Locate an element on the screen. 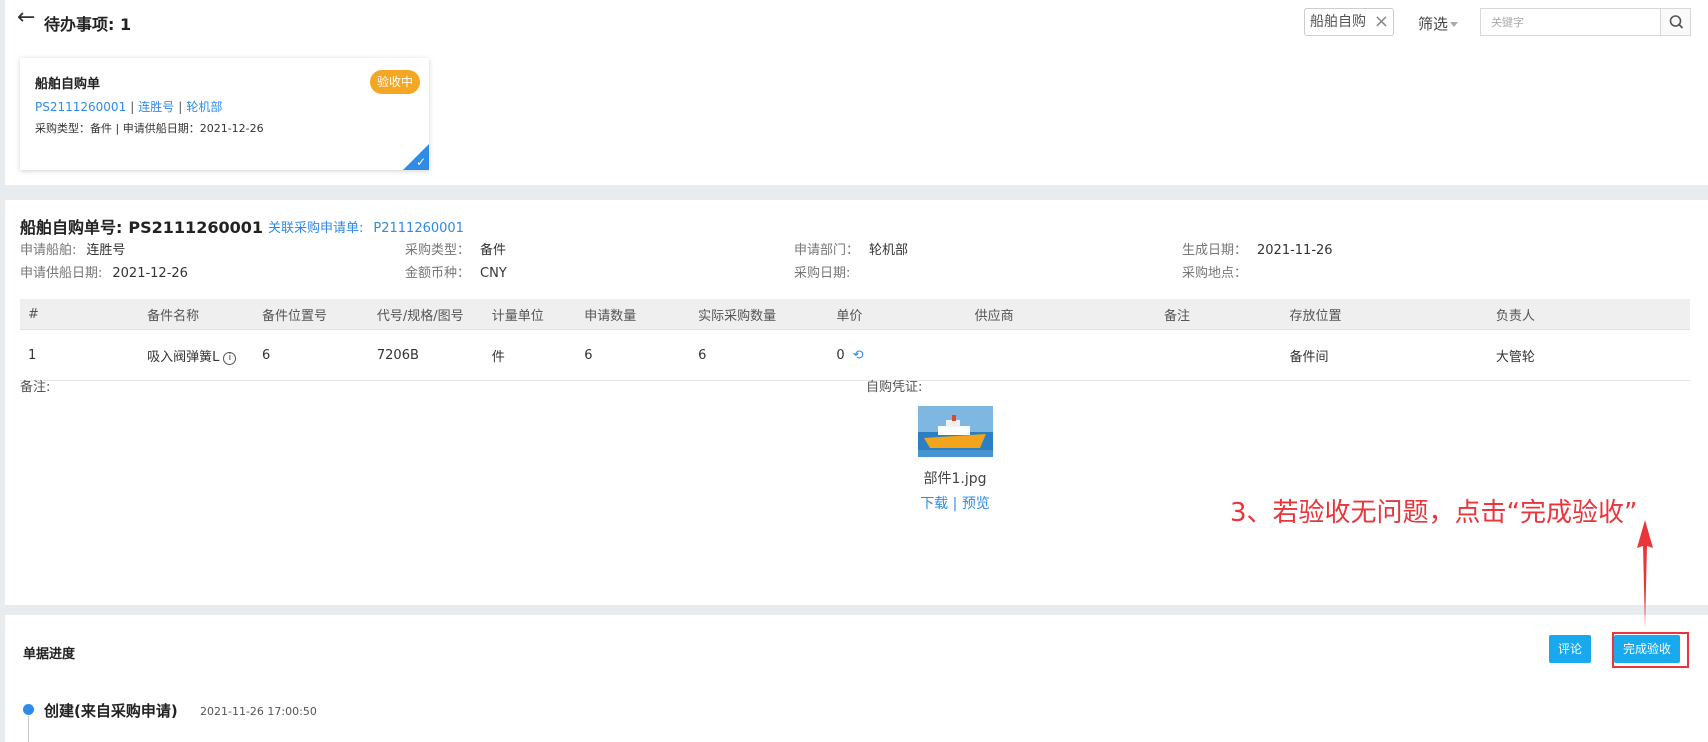 The width and height of the screenshot is (1708, 742). page-title: 待办事项: 1 is located at coordinates (88, 24).